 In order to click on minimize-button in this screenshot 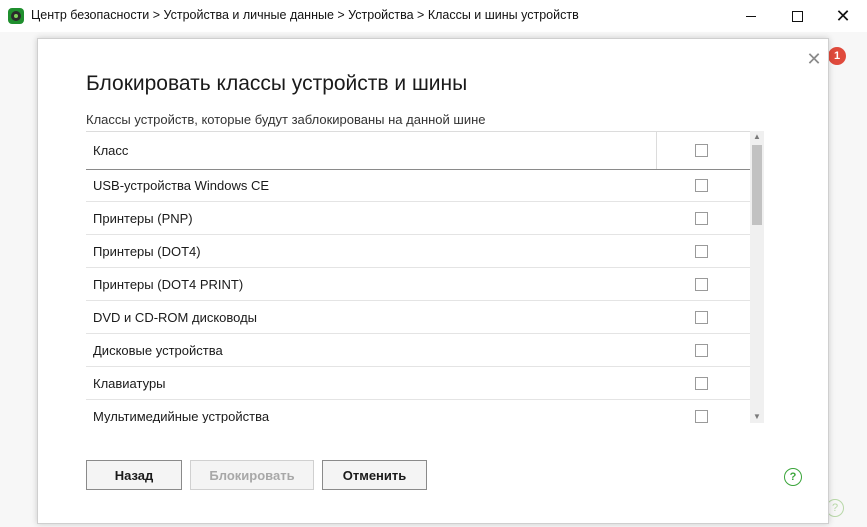, I will do `click(751, 16)`.